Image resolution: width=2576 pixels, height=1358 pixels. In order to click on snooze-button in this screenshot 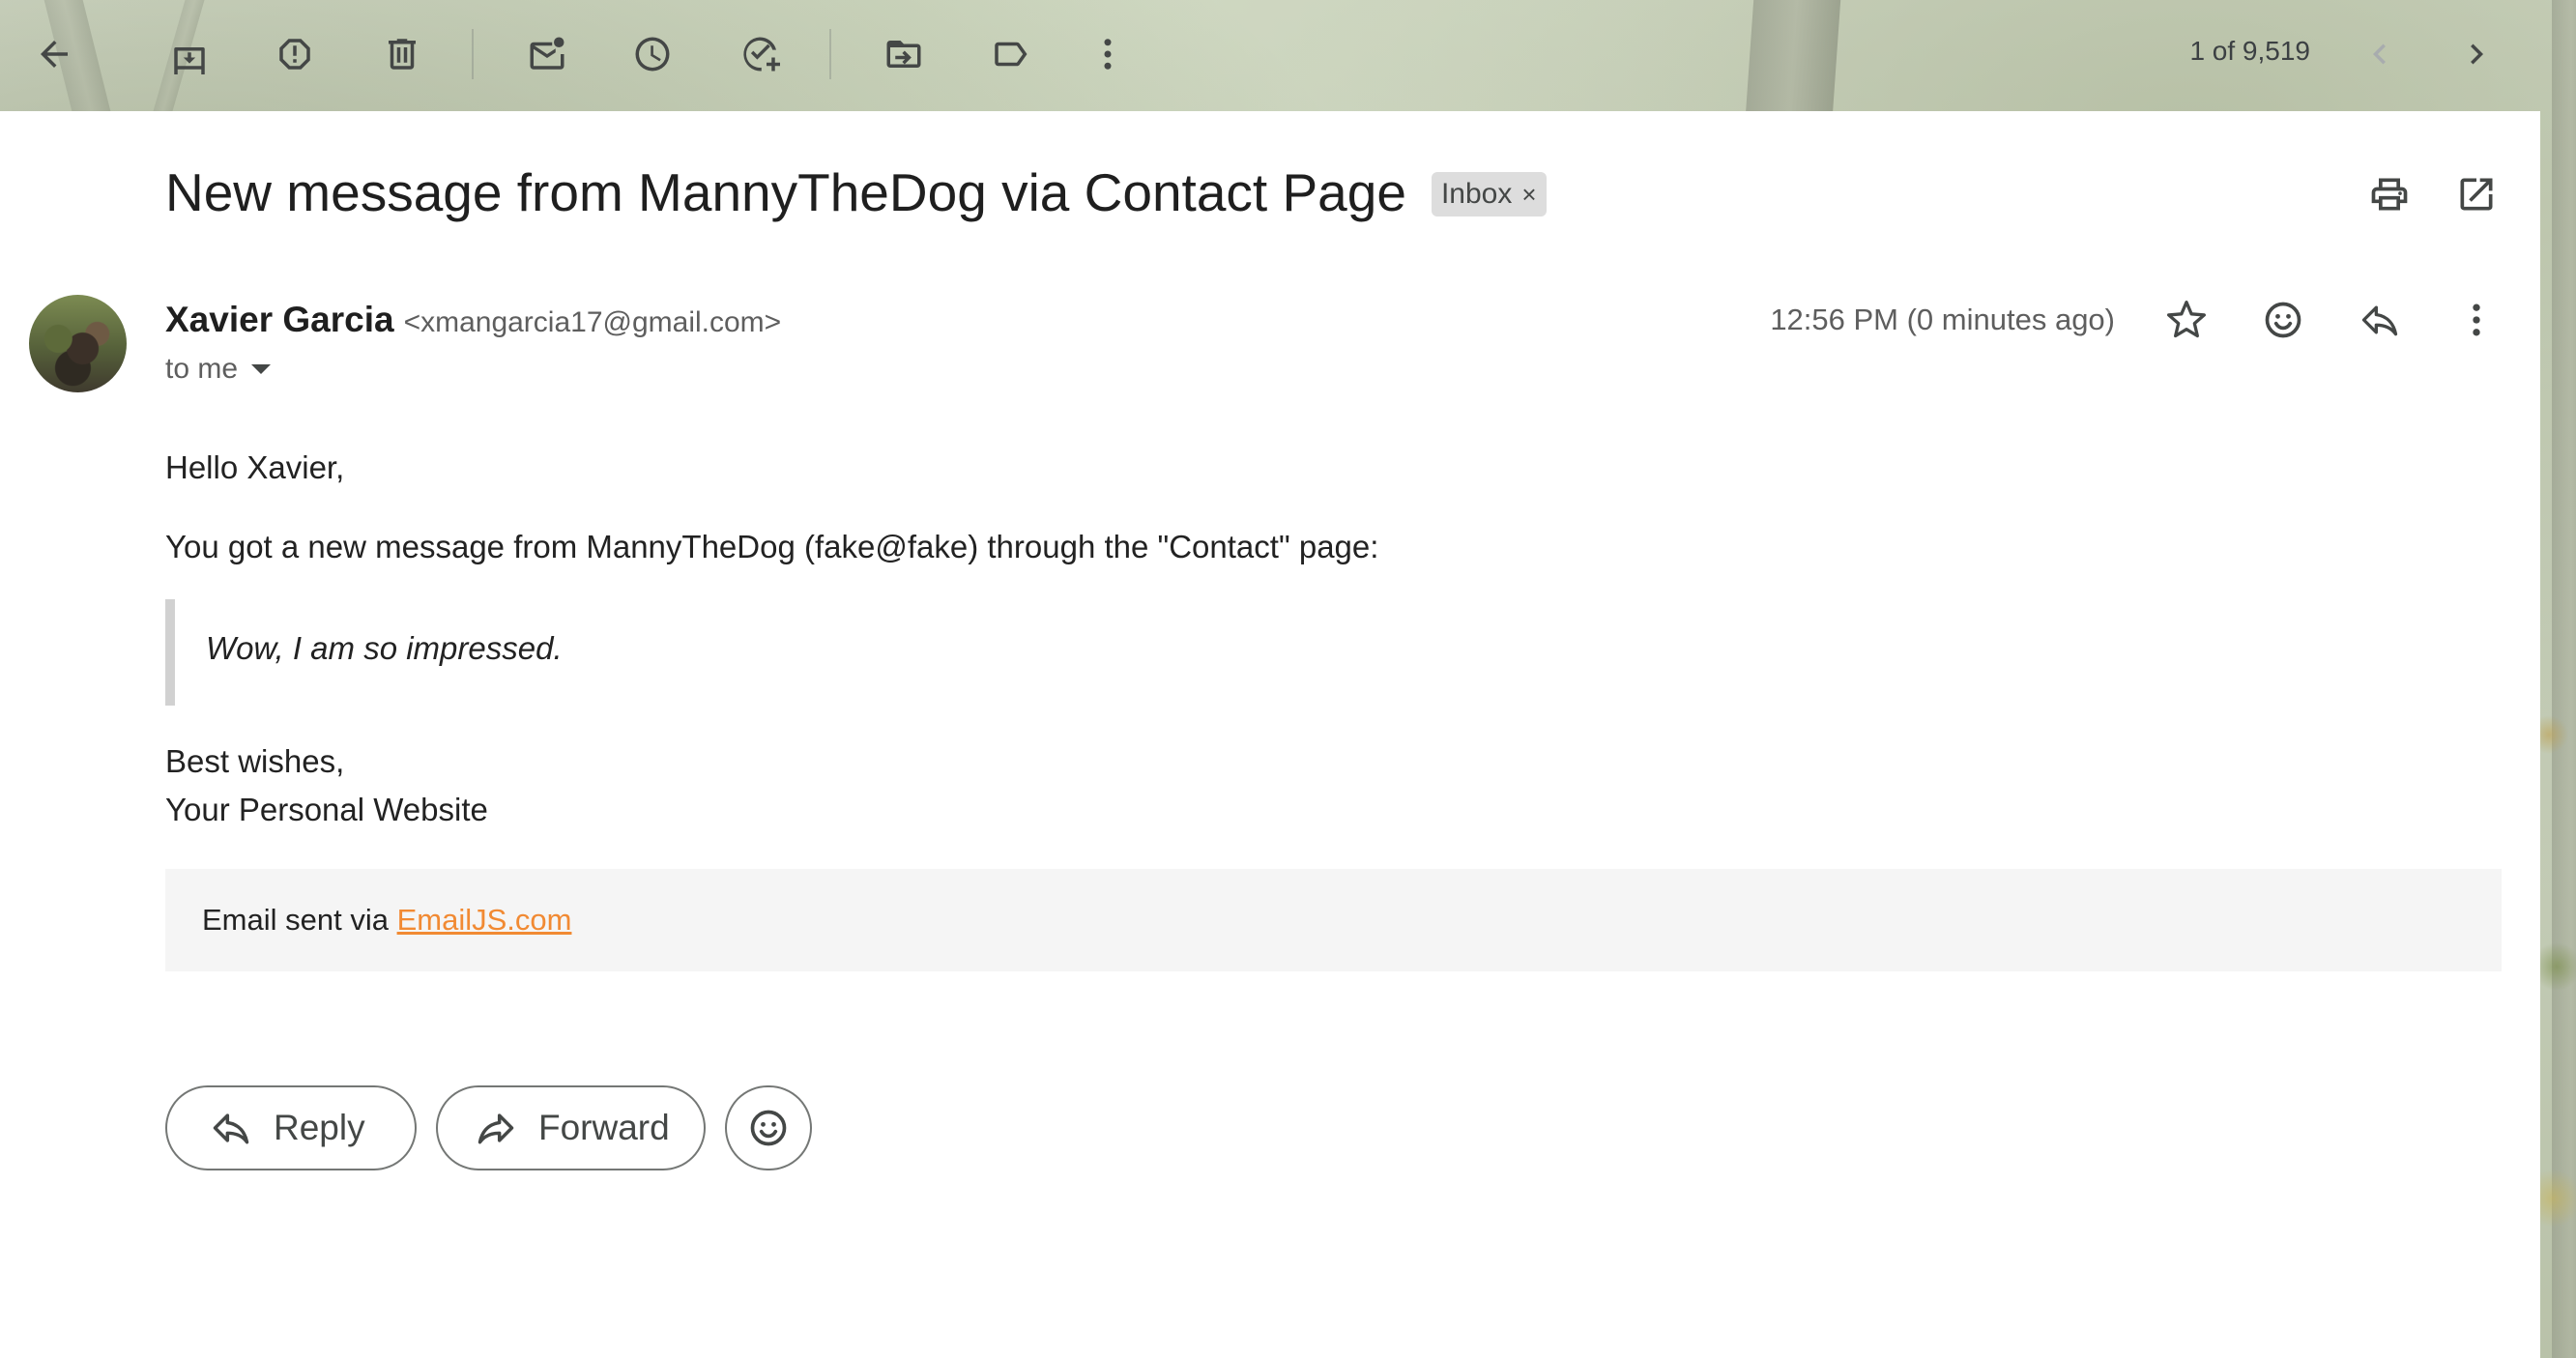, I will do `click(652, 54)`.